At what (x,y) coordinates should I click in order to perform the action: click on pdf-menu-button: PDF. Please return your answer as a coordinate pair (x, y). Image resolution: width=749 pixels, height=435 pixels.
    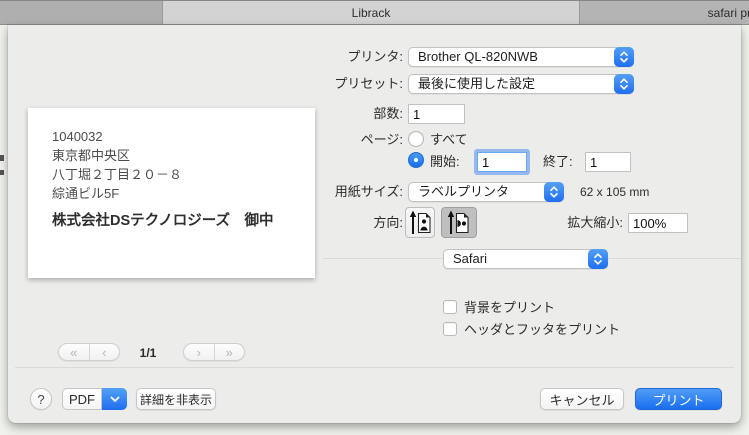
    Looking at the image, I should click on (94, 399).